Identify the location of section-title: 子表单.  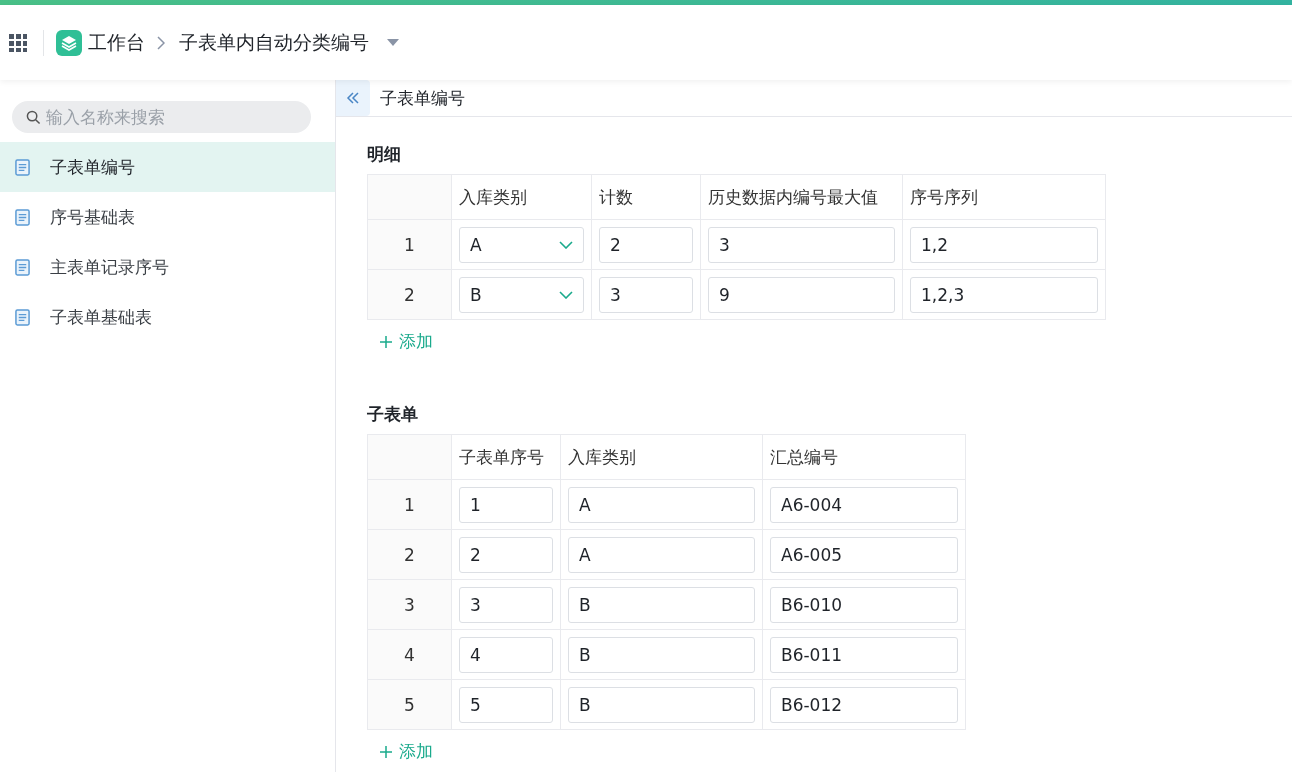
(393, 414).